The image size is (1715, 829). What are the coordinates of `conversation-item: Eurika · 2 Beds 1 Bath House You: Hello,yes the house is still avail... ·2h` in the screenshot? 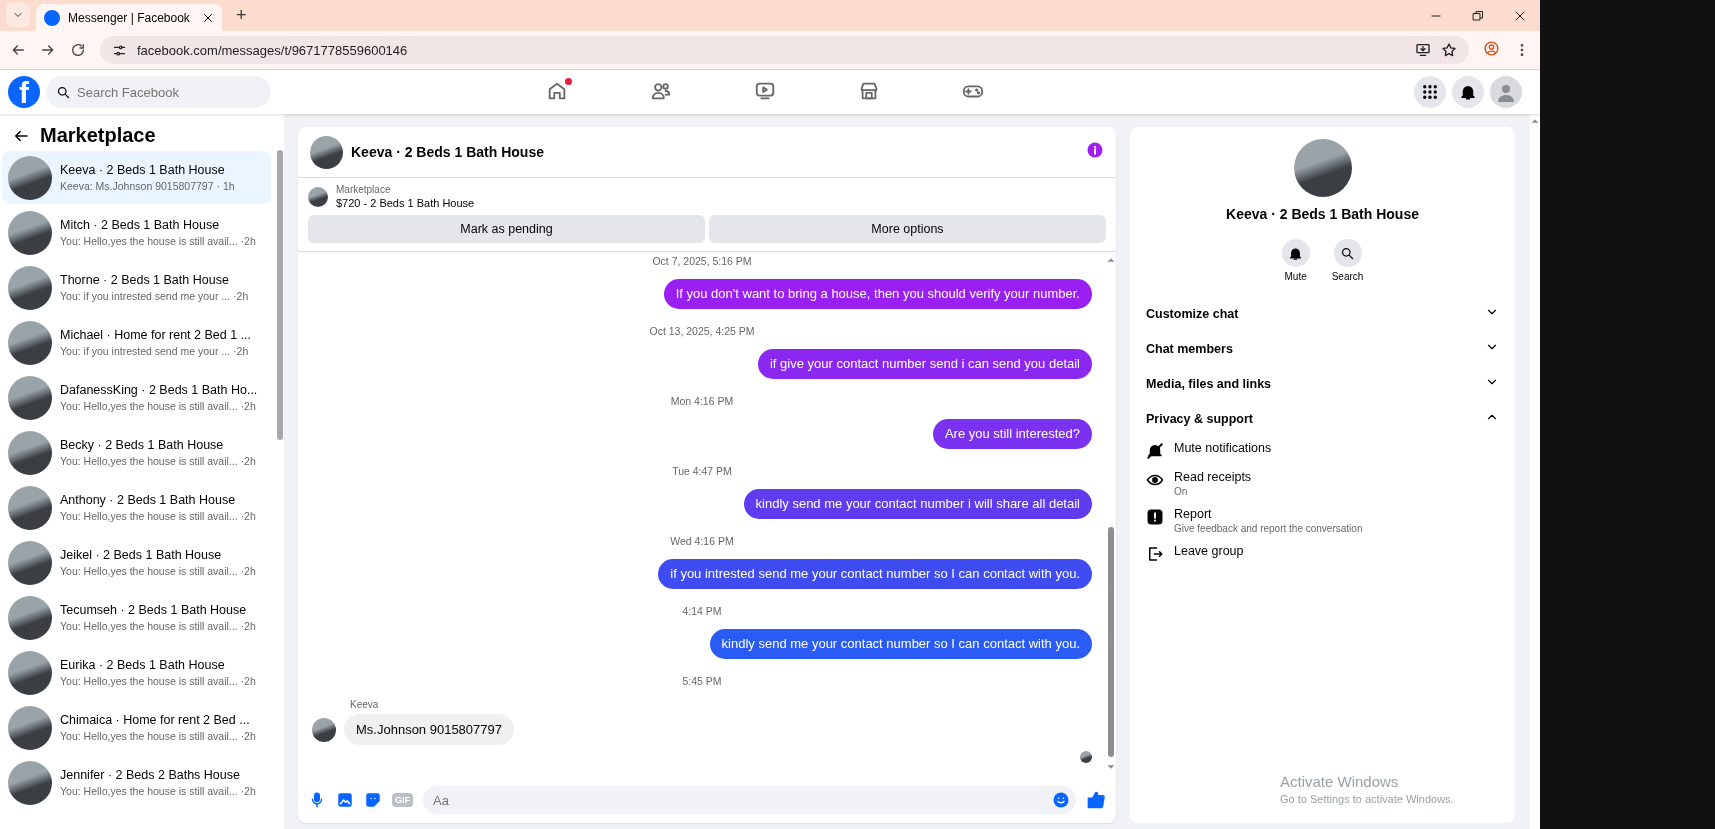 It's located at (136, 672).